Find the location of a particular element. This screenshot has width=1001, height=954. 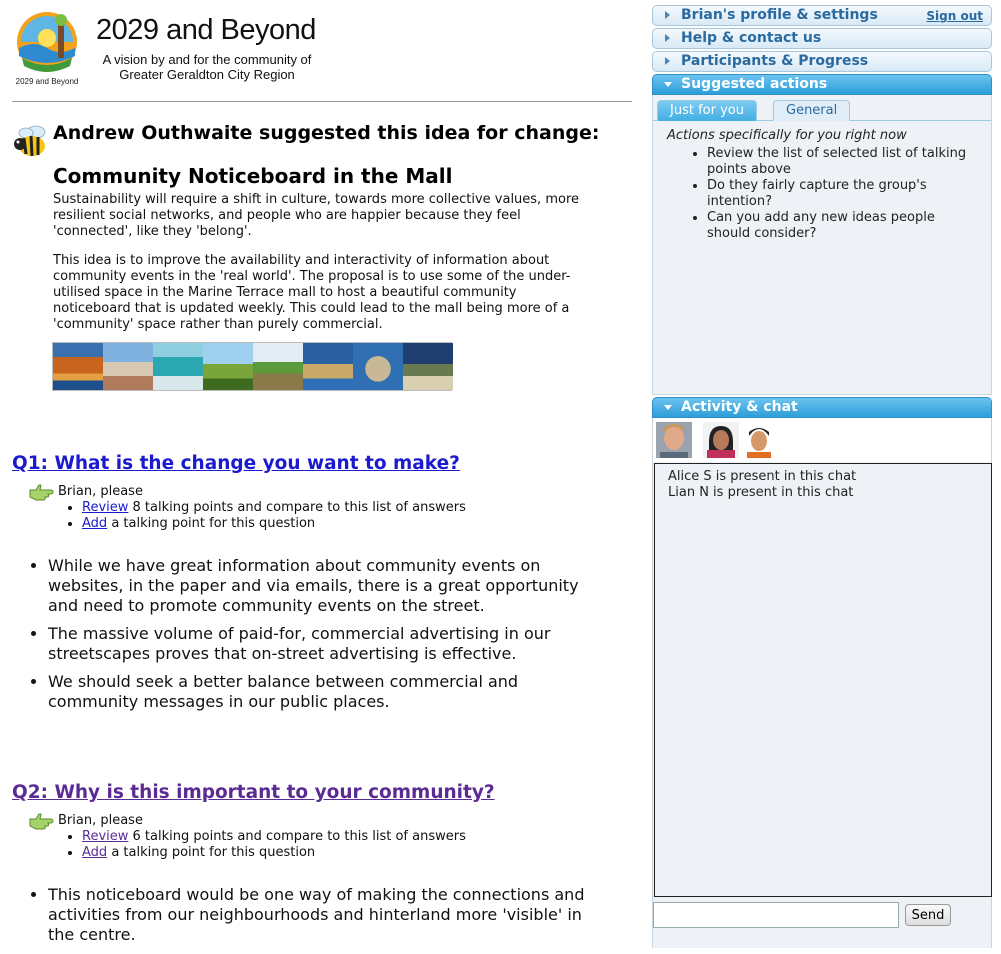

site-logo: 2029 and Beyond is located at coordinates (47, 48).